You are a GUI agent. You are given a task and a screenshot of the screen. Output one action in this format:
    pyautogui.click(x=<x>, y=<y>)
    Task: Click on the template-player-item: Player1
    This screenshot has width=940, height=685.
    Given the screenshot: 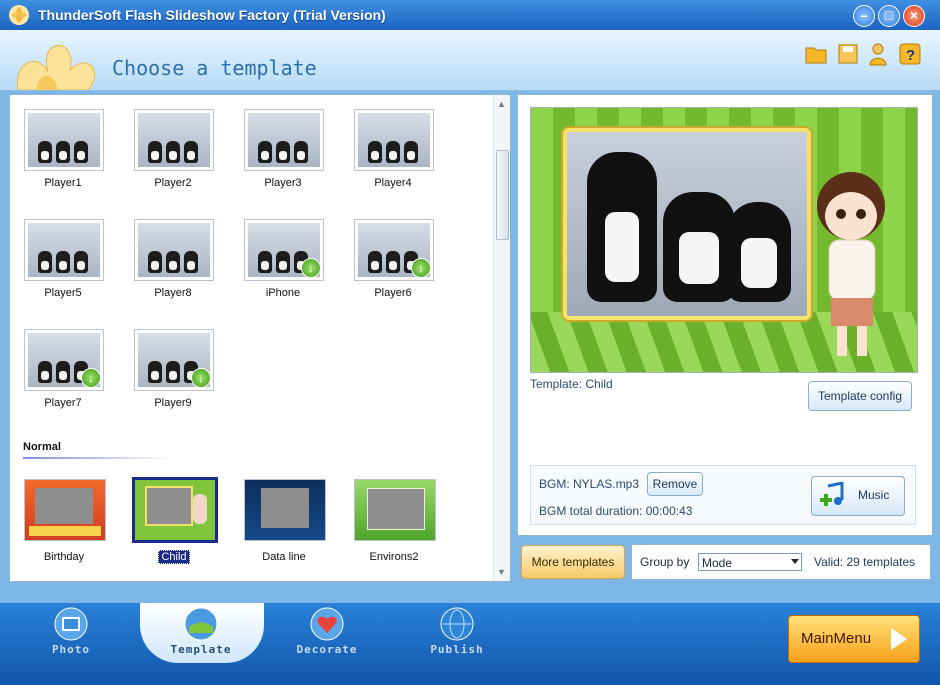 What is the action you would take?
    pyautogui.click(x=60, y=152)
    